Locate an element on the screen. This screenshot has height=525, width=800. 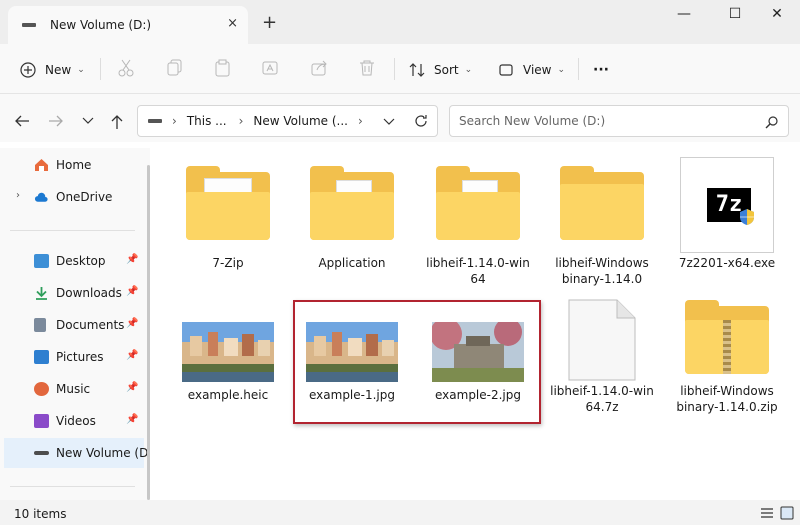
sidebar-item-downloads: Downloads 📌 is located at coordinates (74, 293).